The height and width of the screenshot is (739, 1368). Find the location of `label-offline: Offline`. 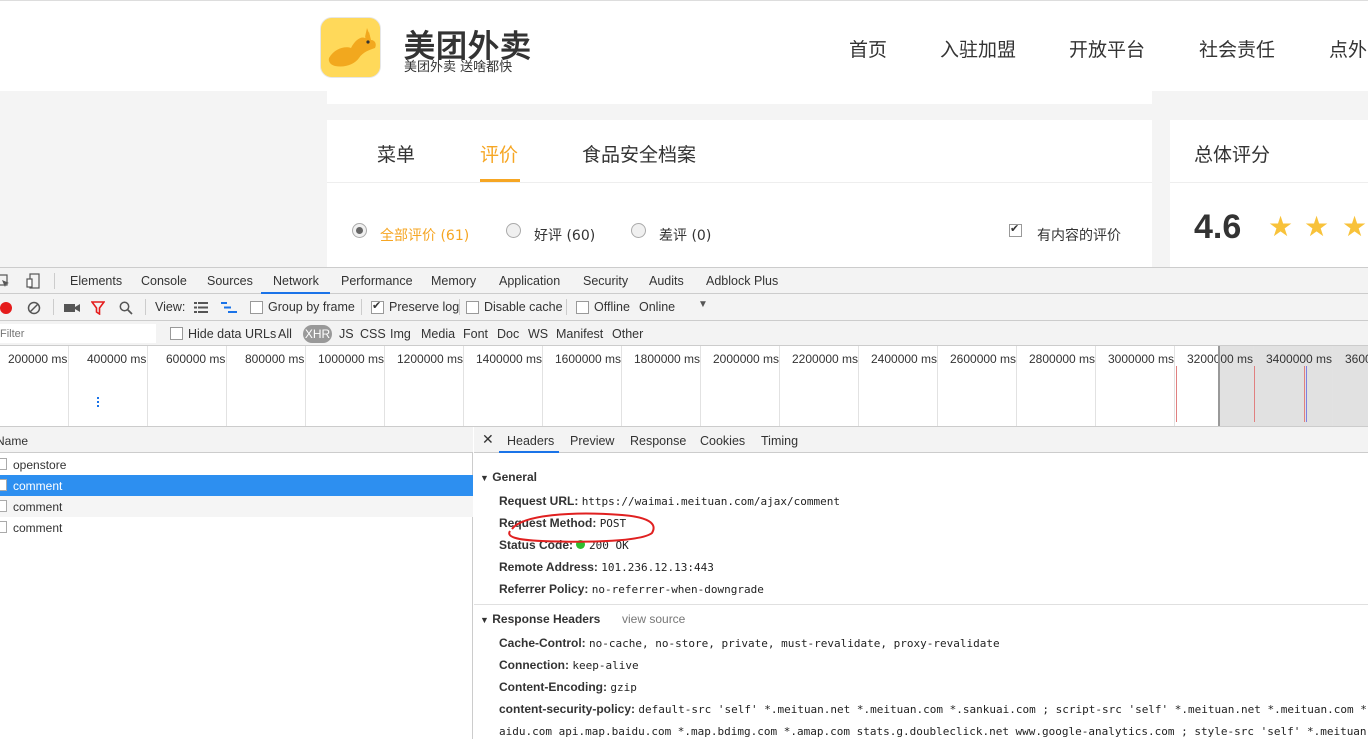

label-offline: Offline is located at coordinates (612, 307).